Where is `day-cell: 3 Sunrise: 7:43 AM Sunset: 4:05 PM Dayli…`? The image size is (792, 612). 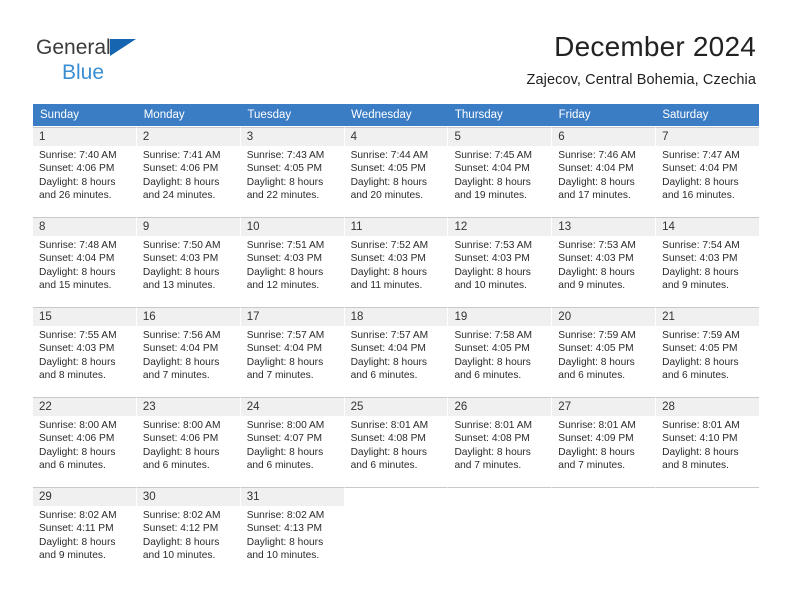
day-cell: 3 Sunrise: 7:43 AM Sunset: 4:05 PM Dayli… is located at coordinates (292, 172).